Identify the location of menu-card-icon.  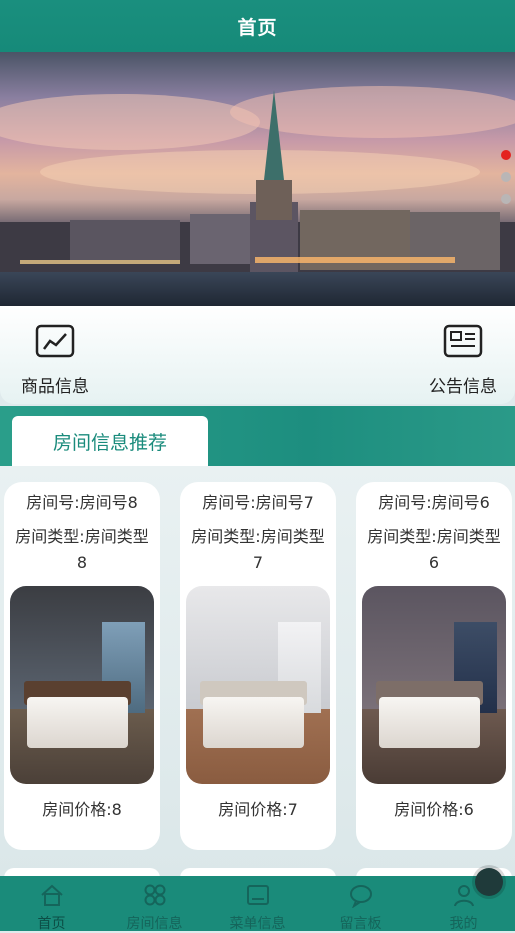
(257, 895).